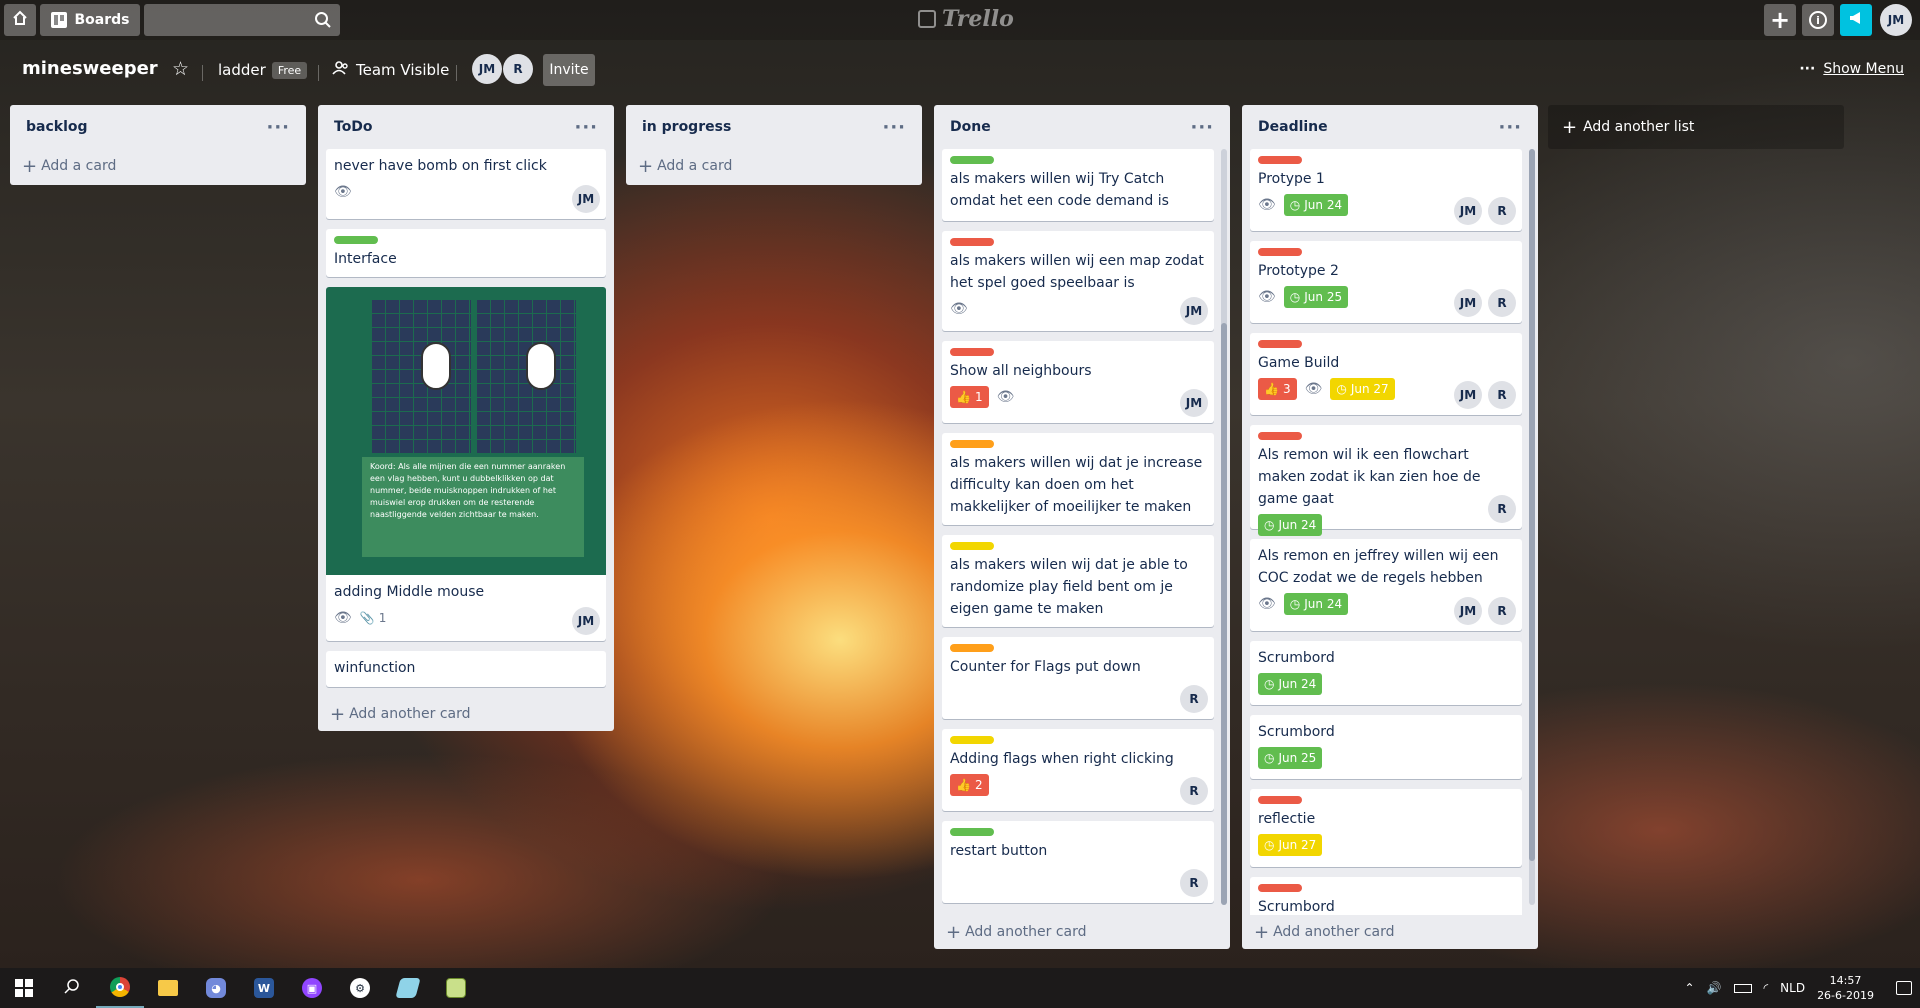 This screenshot has width=1920, height=1008. Describe the element at coordinates (1696, 127) in the screenshot. I see `add-list-button: + Add another list` at that location.